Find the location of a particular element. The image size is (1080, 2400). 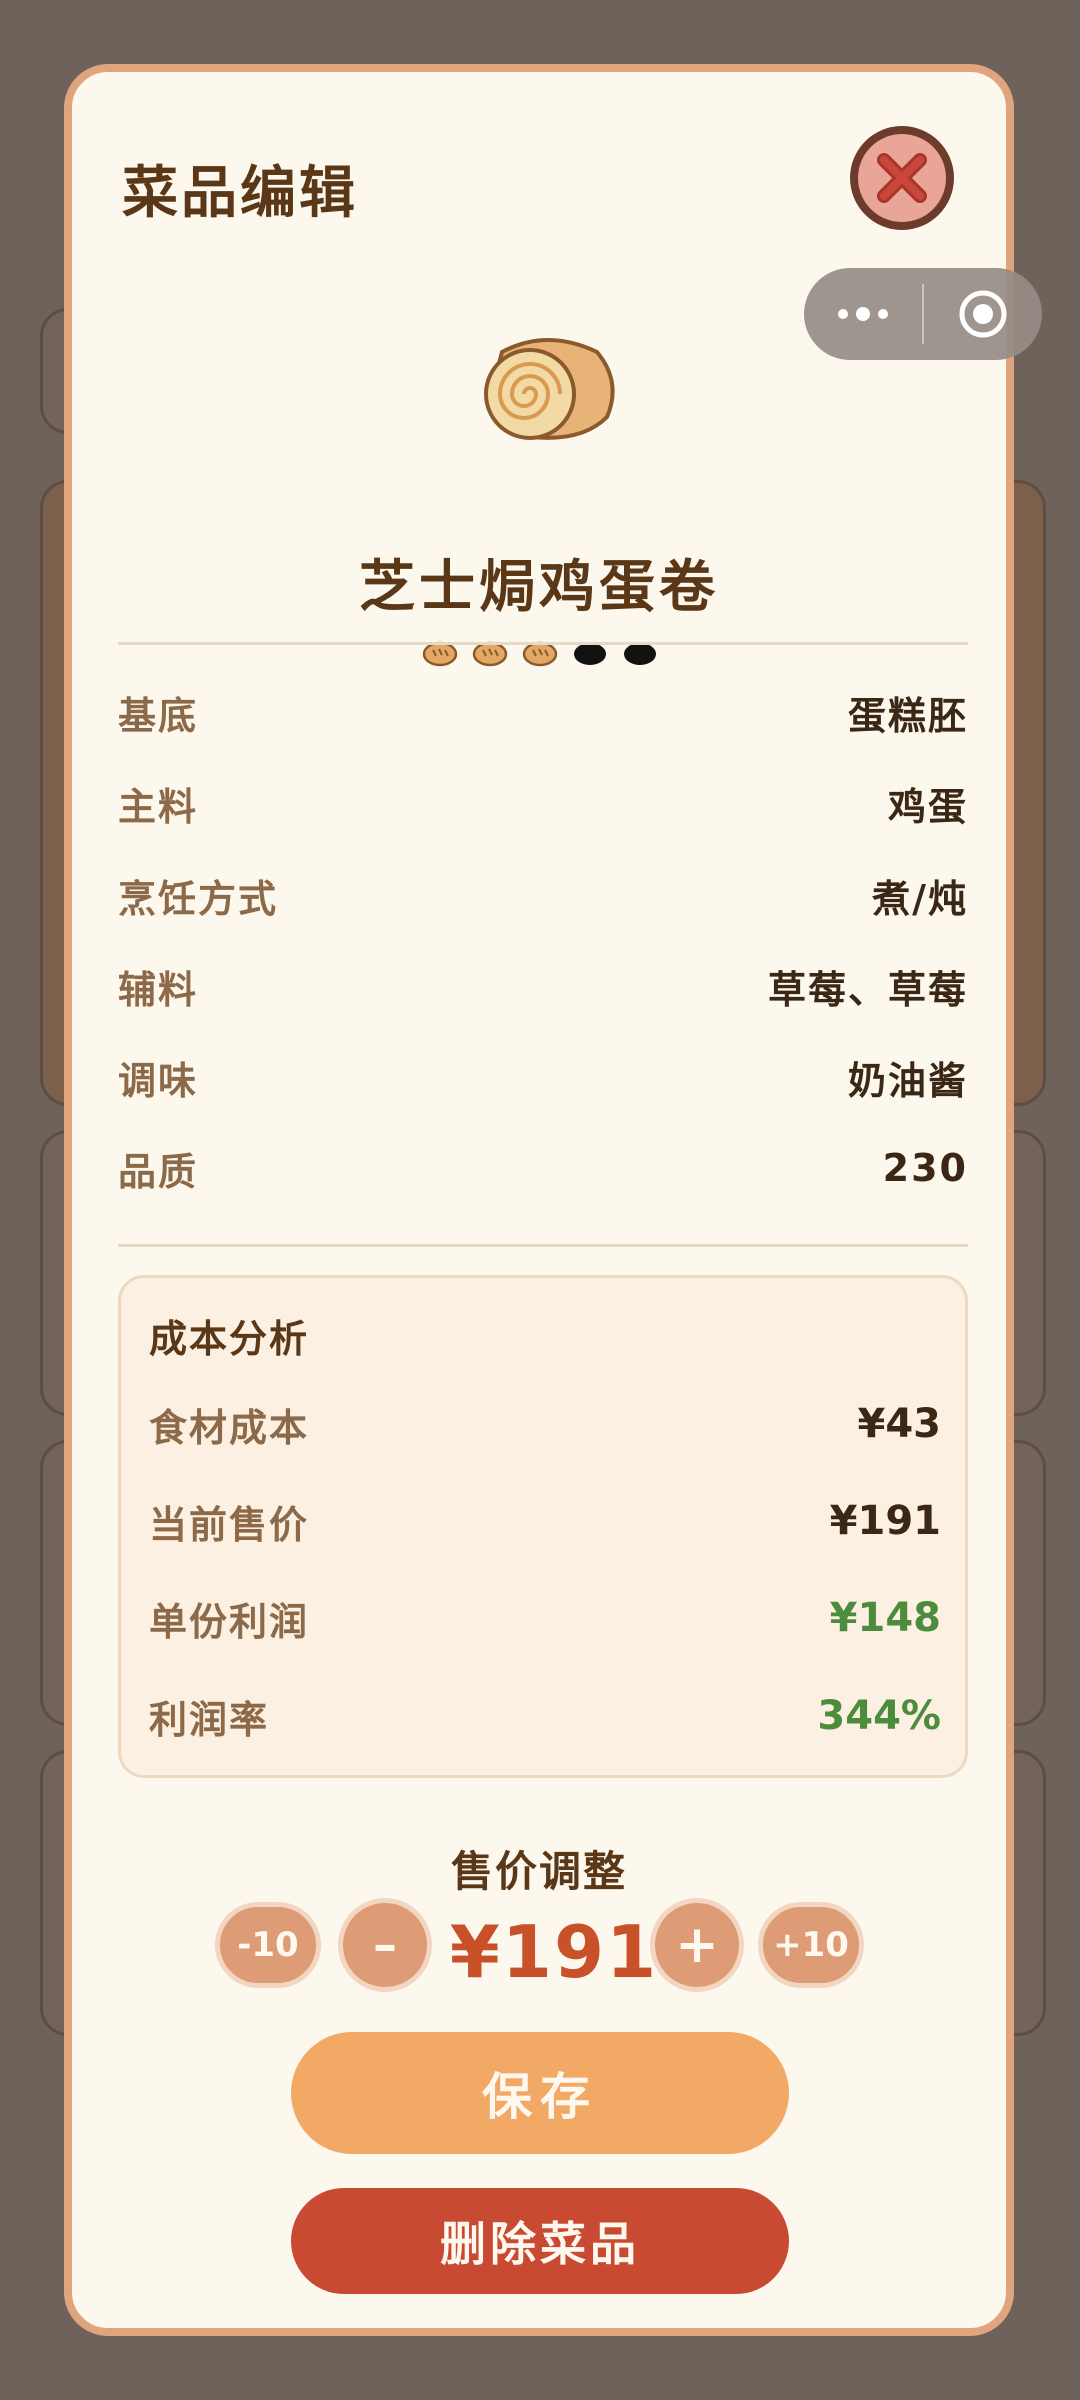

plus-icon: + is located at coordinates (697, 1945).